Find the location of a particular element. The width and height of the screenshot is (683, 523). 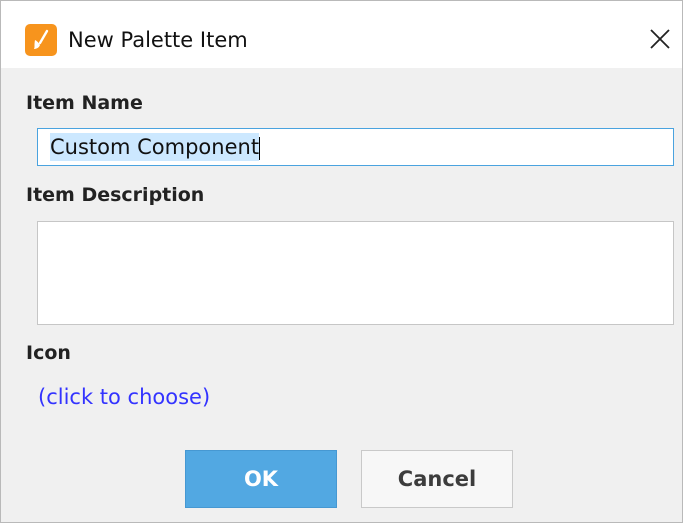

brush-icon is located at coordinates (41, 40).